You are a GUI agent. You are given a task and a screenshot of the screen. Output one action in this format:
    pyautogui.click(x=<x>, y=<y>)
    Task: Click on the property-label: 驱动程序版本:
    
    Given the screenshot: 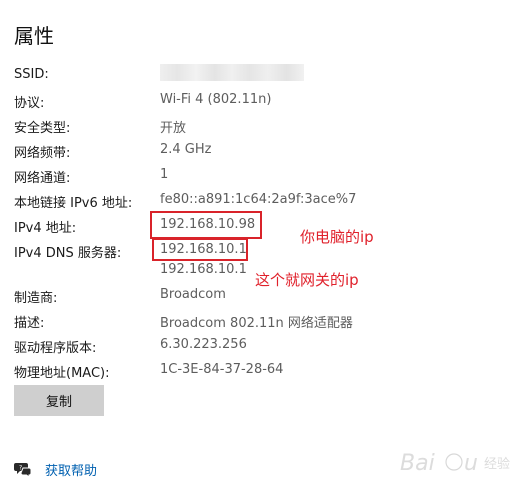 What is the action you would take?
    pyautogui.click(x=55, y=348)
    